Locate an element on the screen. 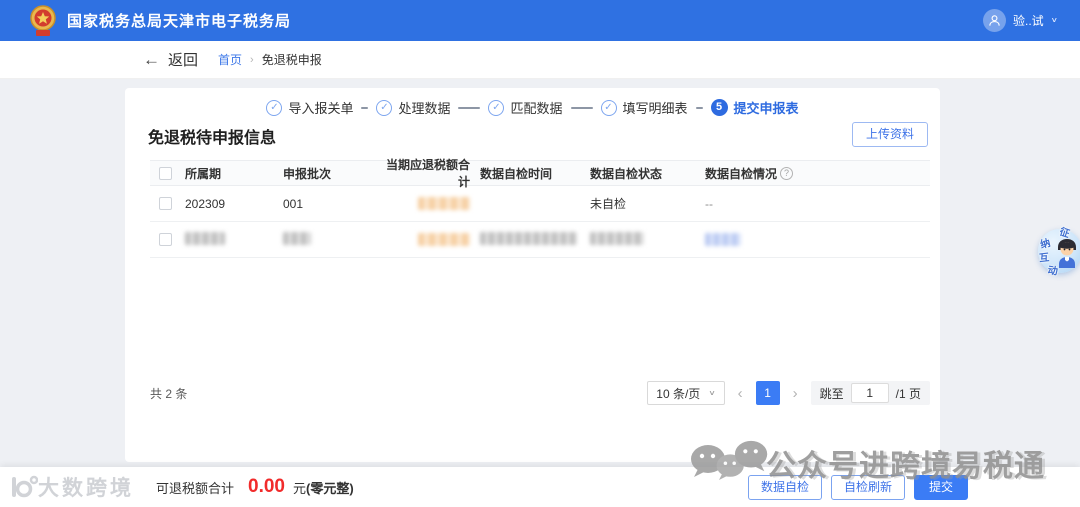 This screenshot has width=1080, height=507. jump-label: 跳至 is located at coordinates (831, 393).